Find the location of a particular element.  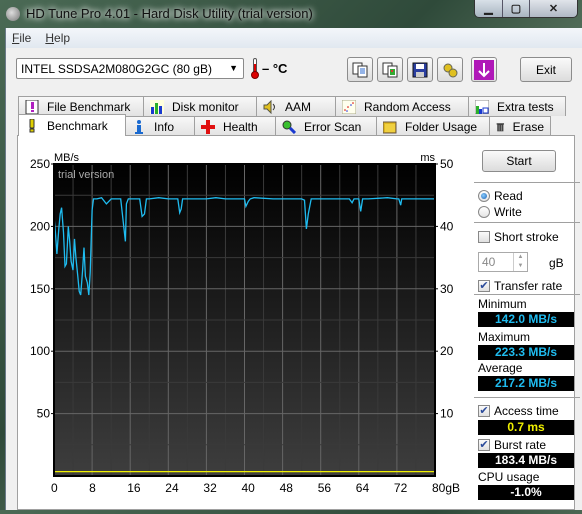

start-label: Start is located at coordinates (519, 161).